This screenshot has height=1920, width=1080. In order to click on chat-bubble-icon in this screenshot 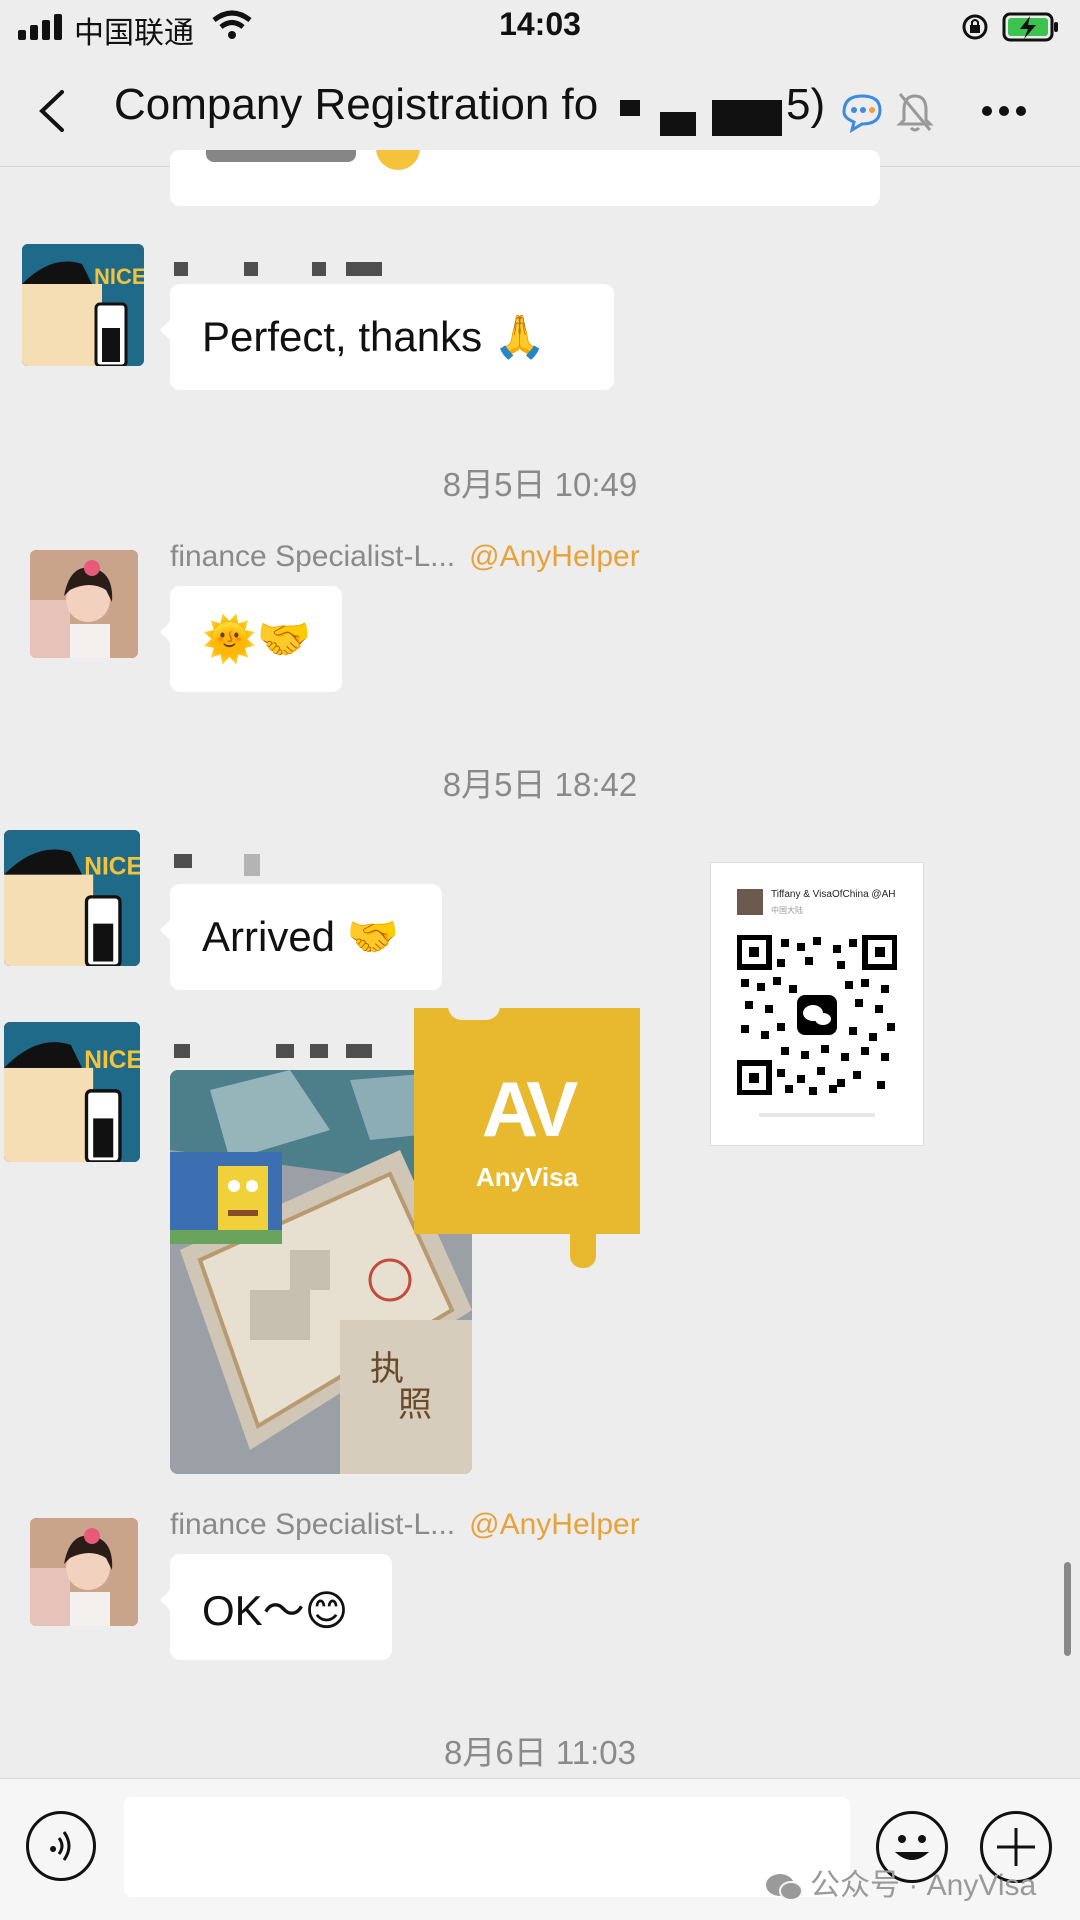, I will do `click(861, 112)`.